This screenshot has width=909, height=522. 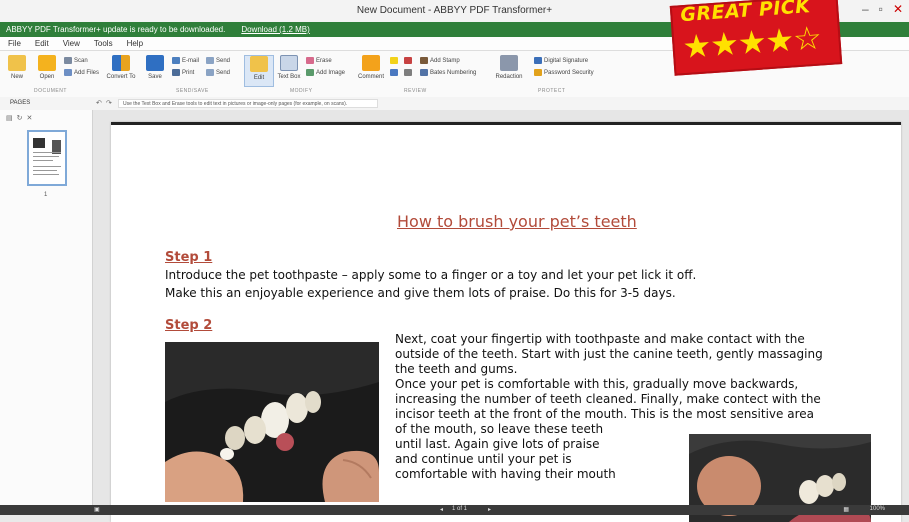 What do you see at coordinates (223, 60) in the screenshot?
I see `send-label: Send` at bounding box center [223, 60].